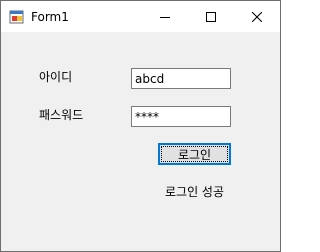  What do you see at coordinates (195, 192) in the screenshot?
I see `status-label: 로그인 성공` at bounding box center [195, 192].